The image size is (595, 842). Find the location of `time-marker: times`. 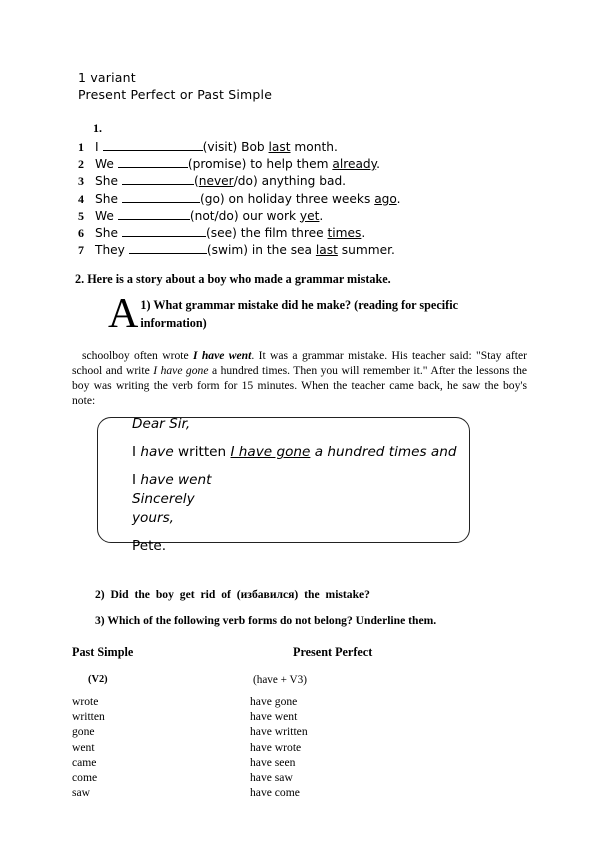

time-marker: times is located at coordinates (344, 232).